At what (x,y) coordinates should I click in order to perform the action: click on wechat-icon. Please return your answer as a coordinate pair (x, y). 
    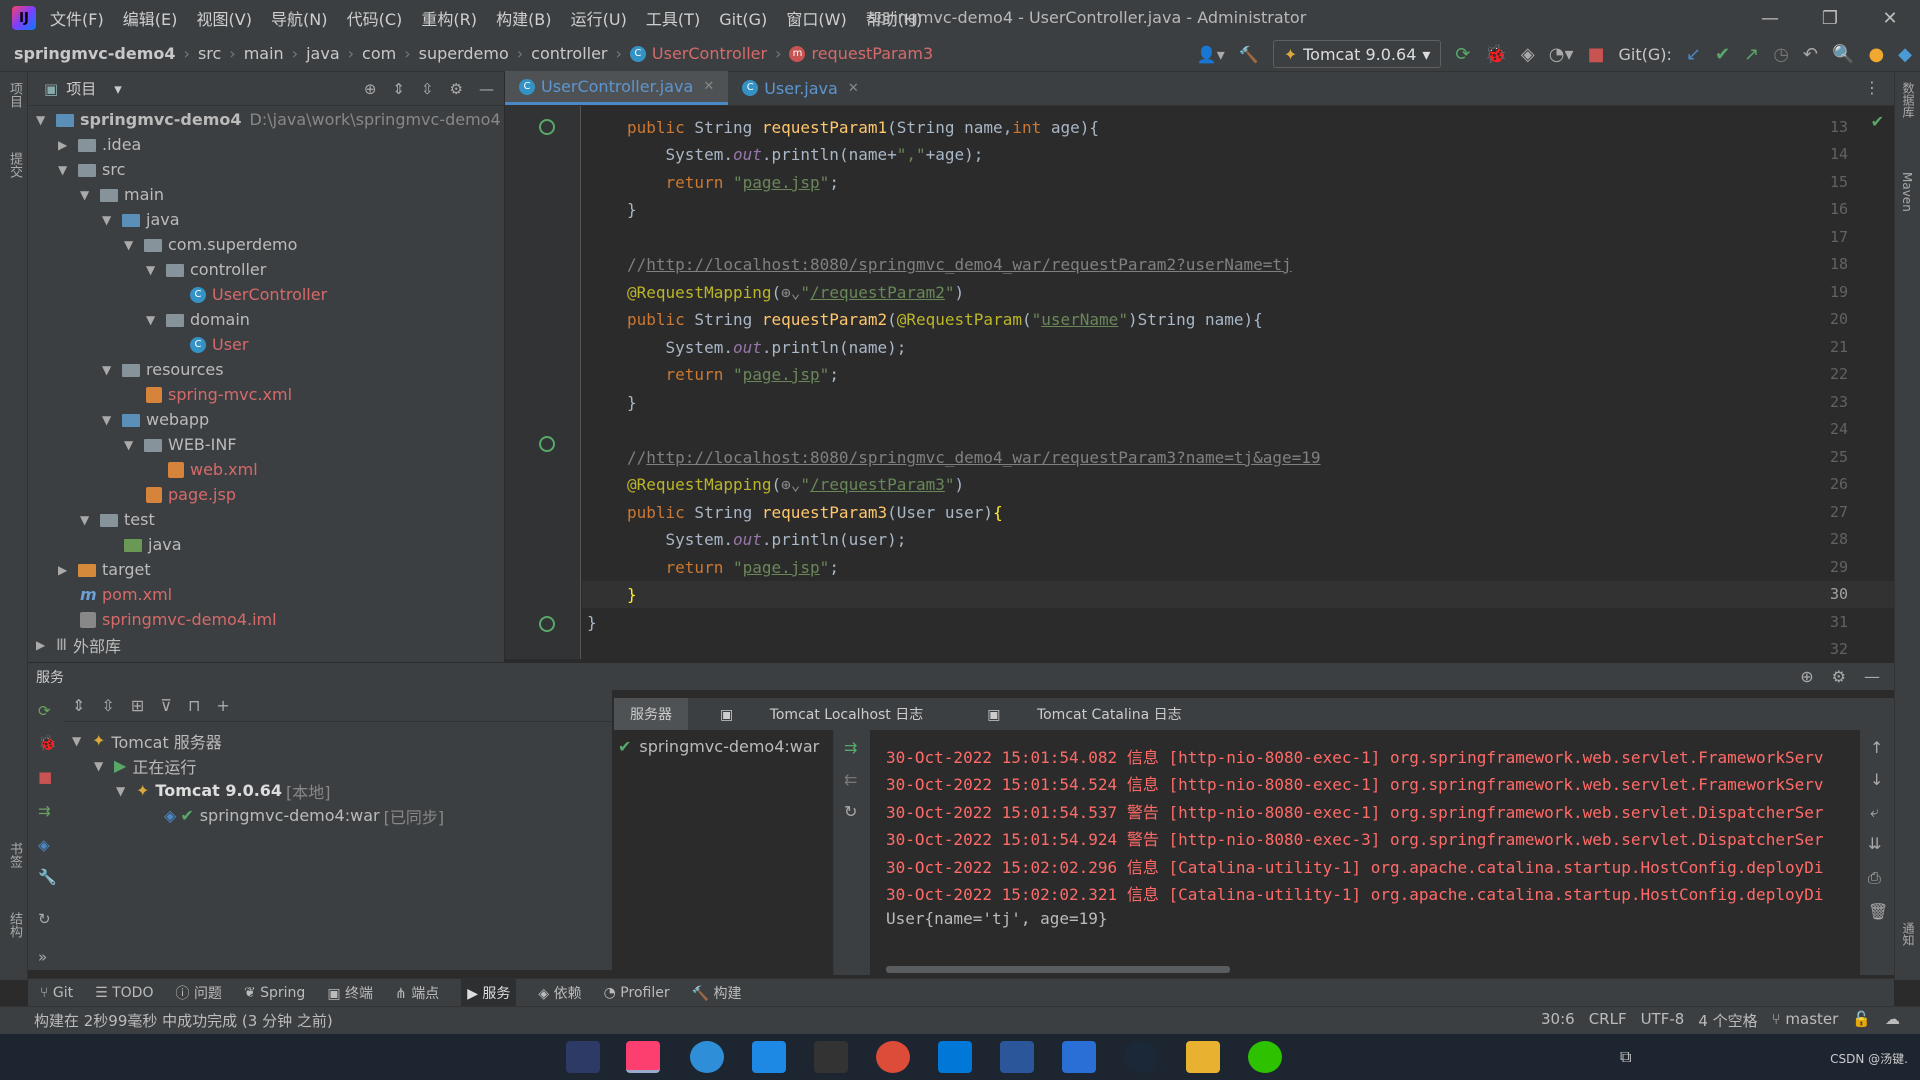
    Looking at the image, I should click on (1265, 1057).